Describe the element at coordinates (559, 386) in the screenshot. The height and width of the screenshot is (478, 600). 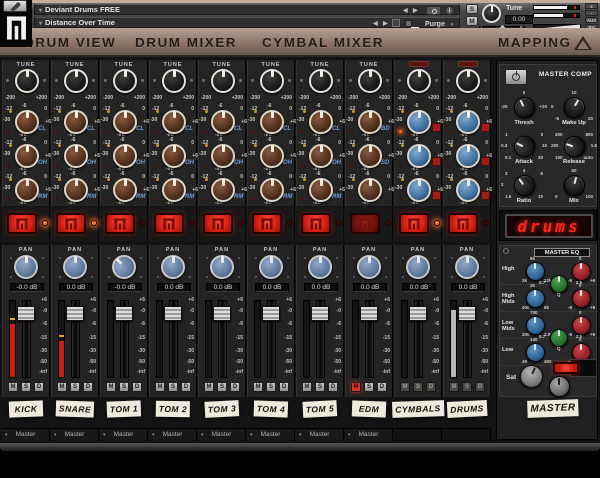
I see `master-volume-knob` at that location.